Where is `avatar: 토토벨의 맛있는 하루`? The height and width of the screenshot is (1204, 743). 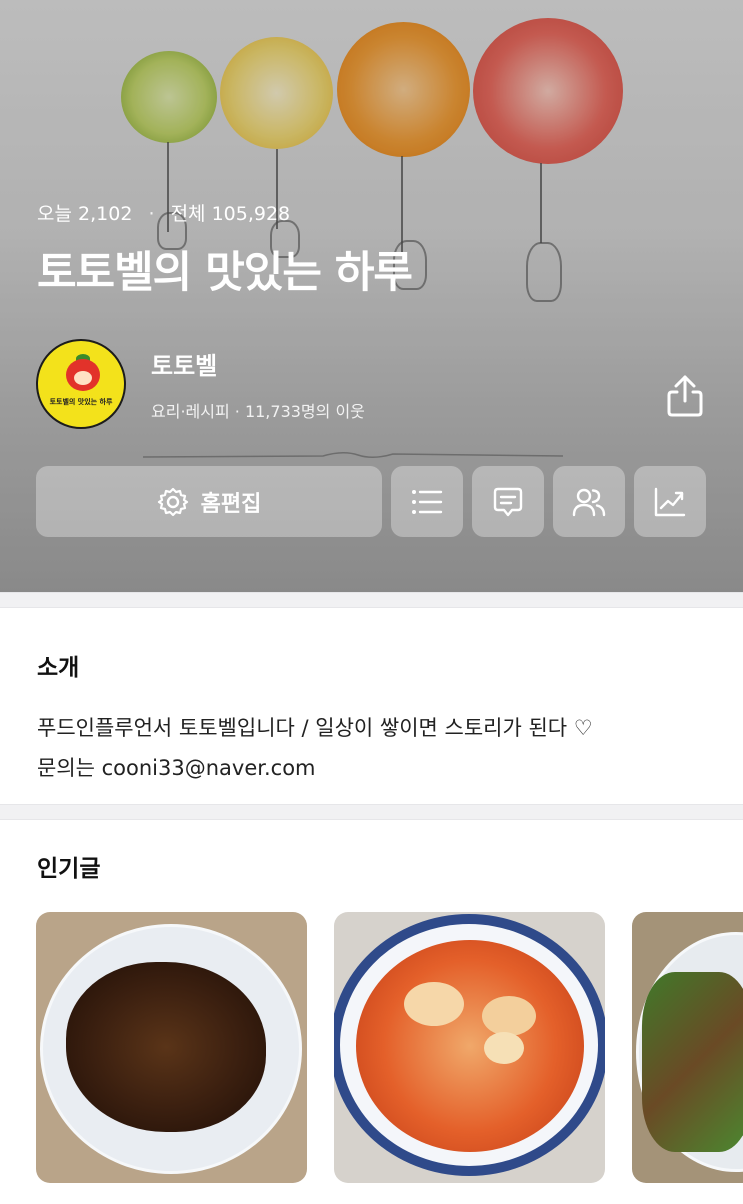 avatar: 토토벨의 맛있는 하루 is located at coordinates (81, 384).